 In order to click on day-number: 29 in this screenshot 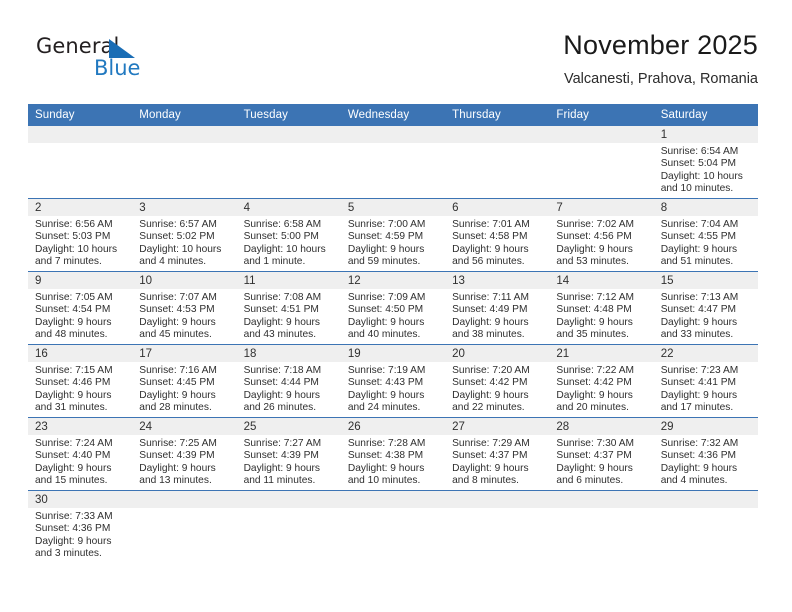, I will do `click(705, 426)`.